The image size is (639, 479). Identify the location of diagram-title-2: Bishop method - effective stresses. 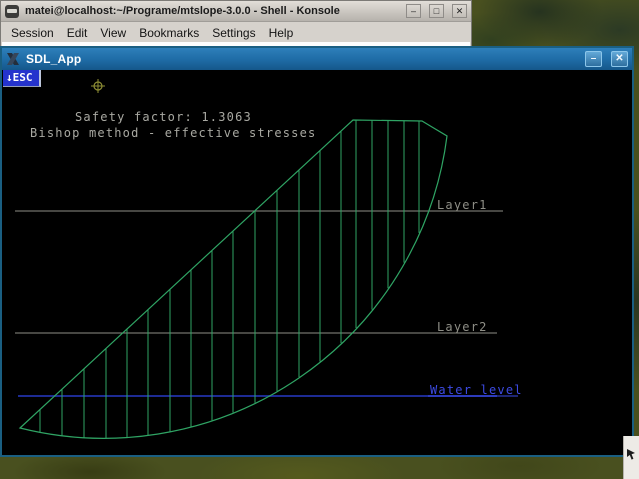
(173, 133).